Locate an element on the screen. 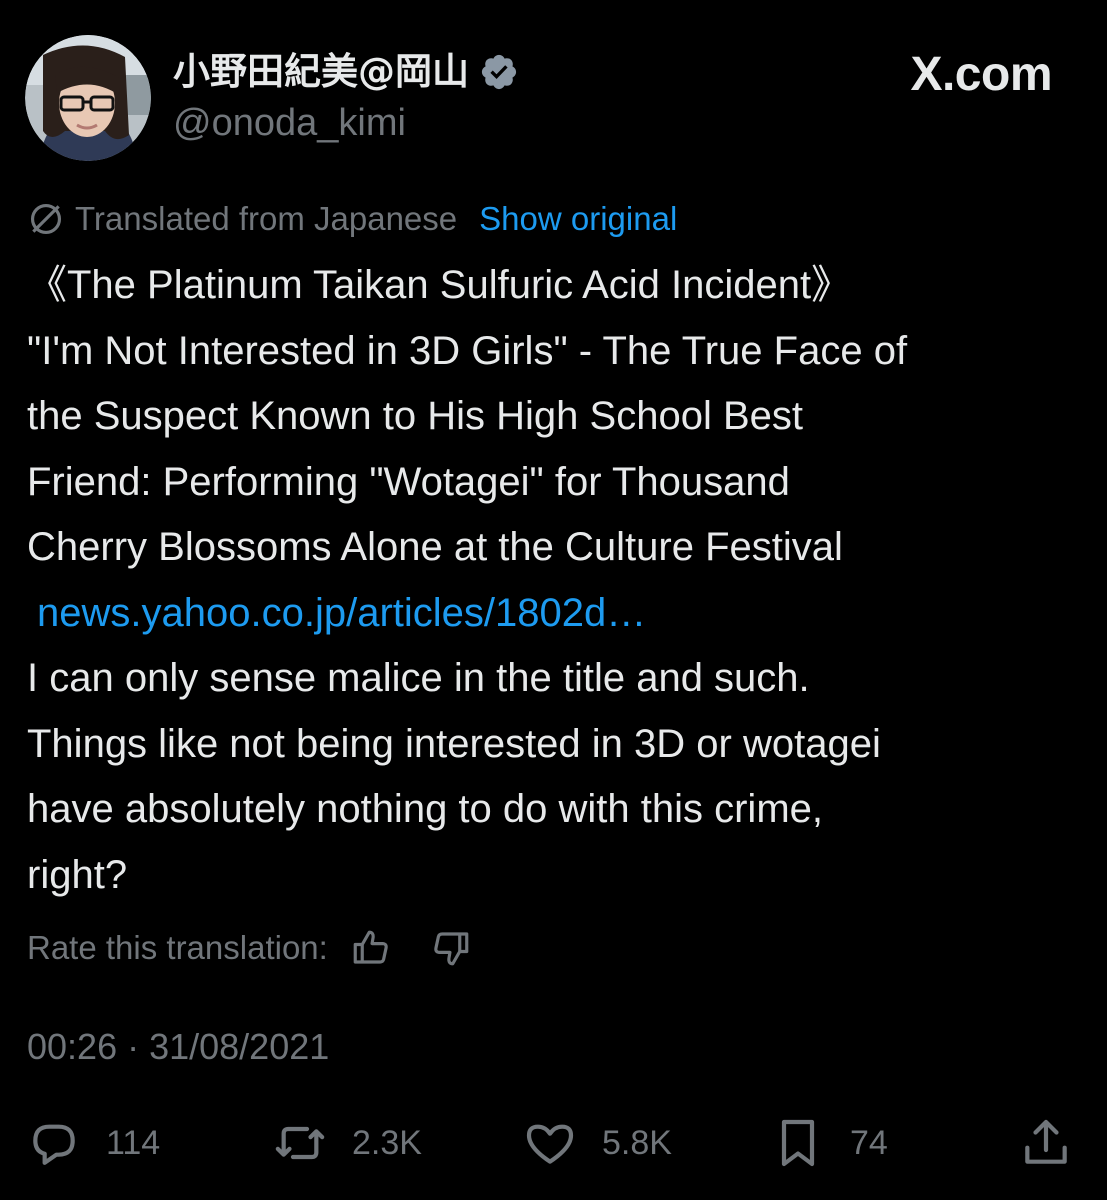 Image resolution: width=1107 pixels, height=1200 pixels. author-display-name: 小野田紀美@岡山 is located at coordinates (321, 72).